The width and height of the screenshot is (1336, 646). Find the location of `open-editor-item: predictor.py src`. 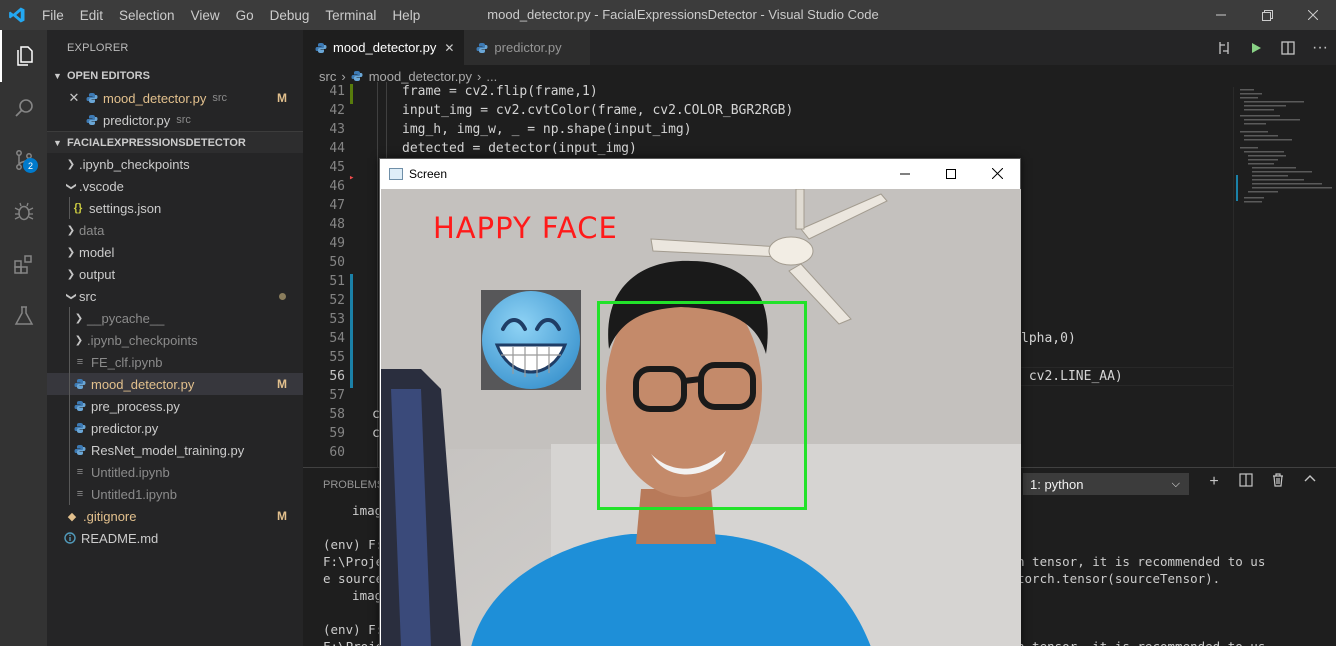

open-editor-item: predictor.py src is located at coordinates (175, 120).